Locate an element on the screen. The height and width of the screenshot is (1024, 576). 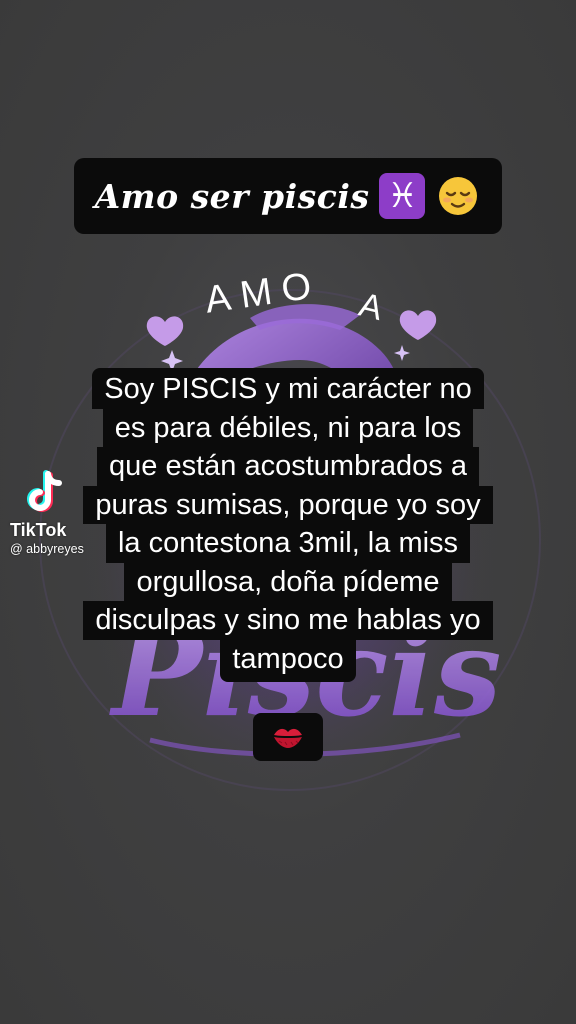
caption-line: que están acostumbrados a is located at coordinates (288, 466).